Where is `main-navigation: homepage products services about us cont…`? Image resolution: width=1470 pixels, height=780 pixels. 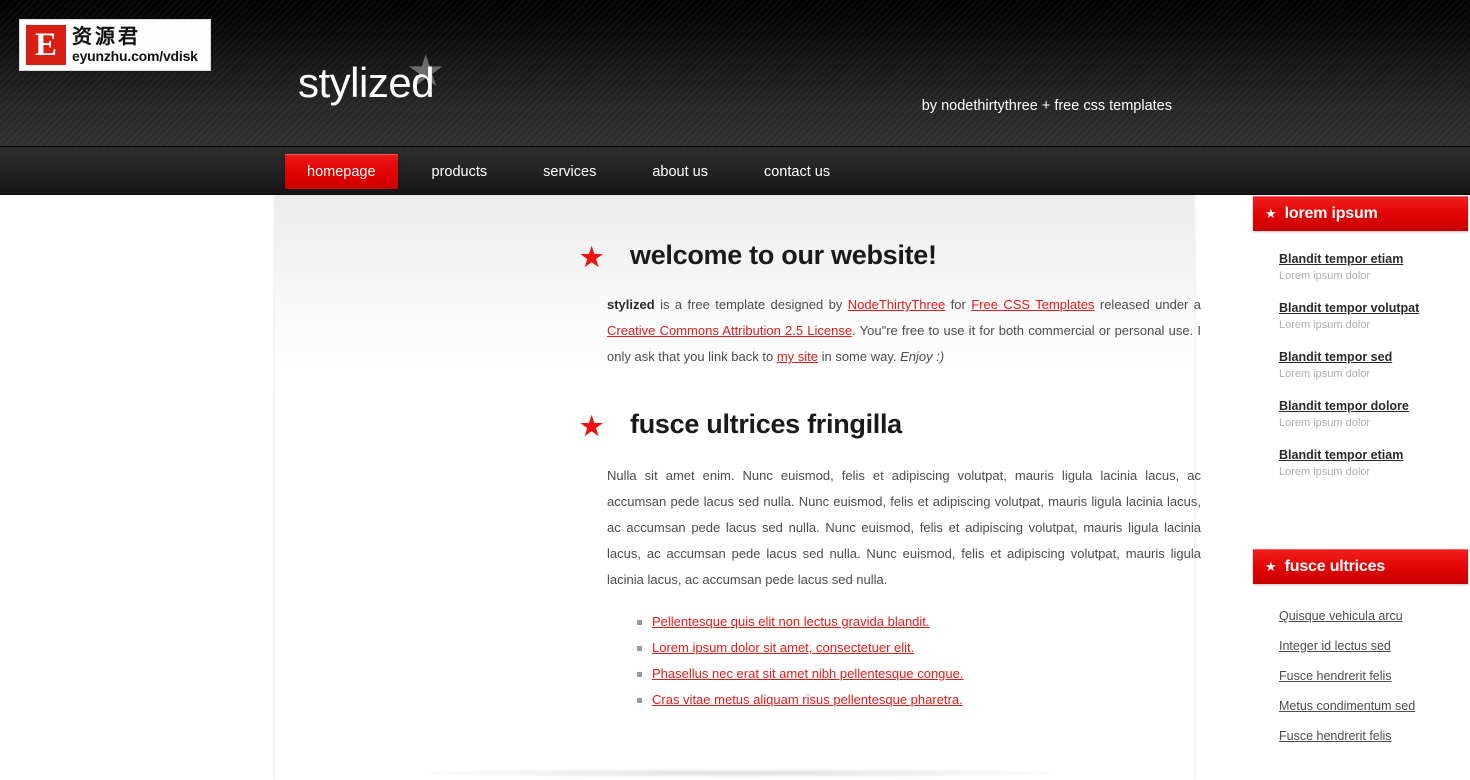 main-navigation: homepage products services about us cont… is located at coordinates (735, 170).